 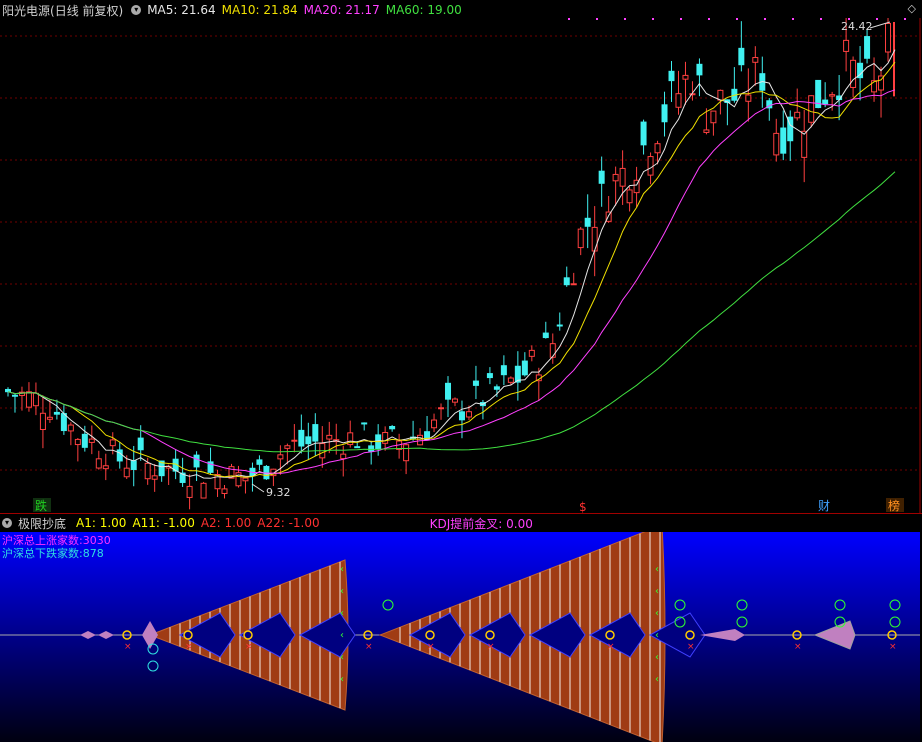 I want to click on indicator-name: 极限抄底, so click(x=42, y=523).